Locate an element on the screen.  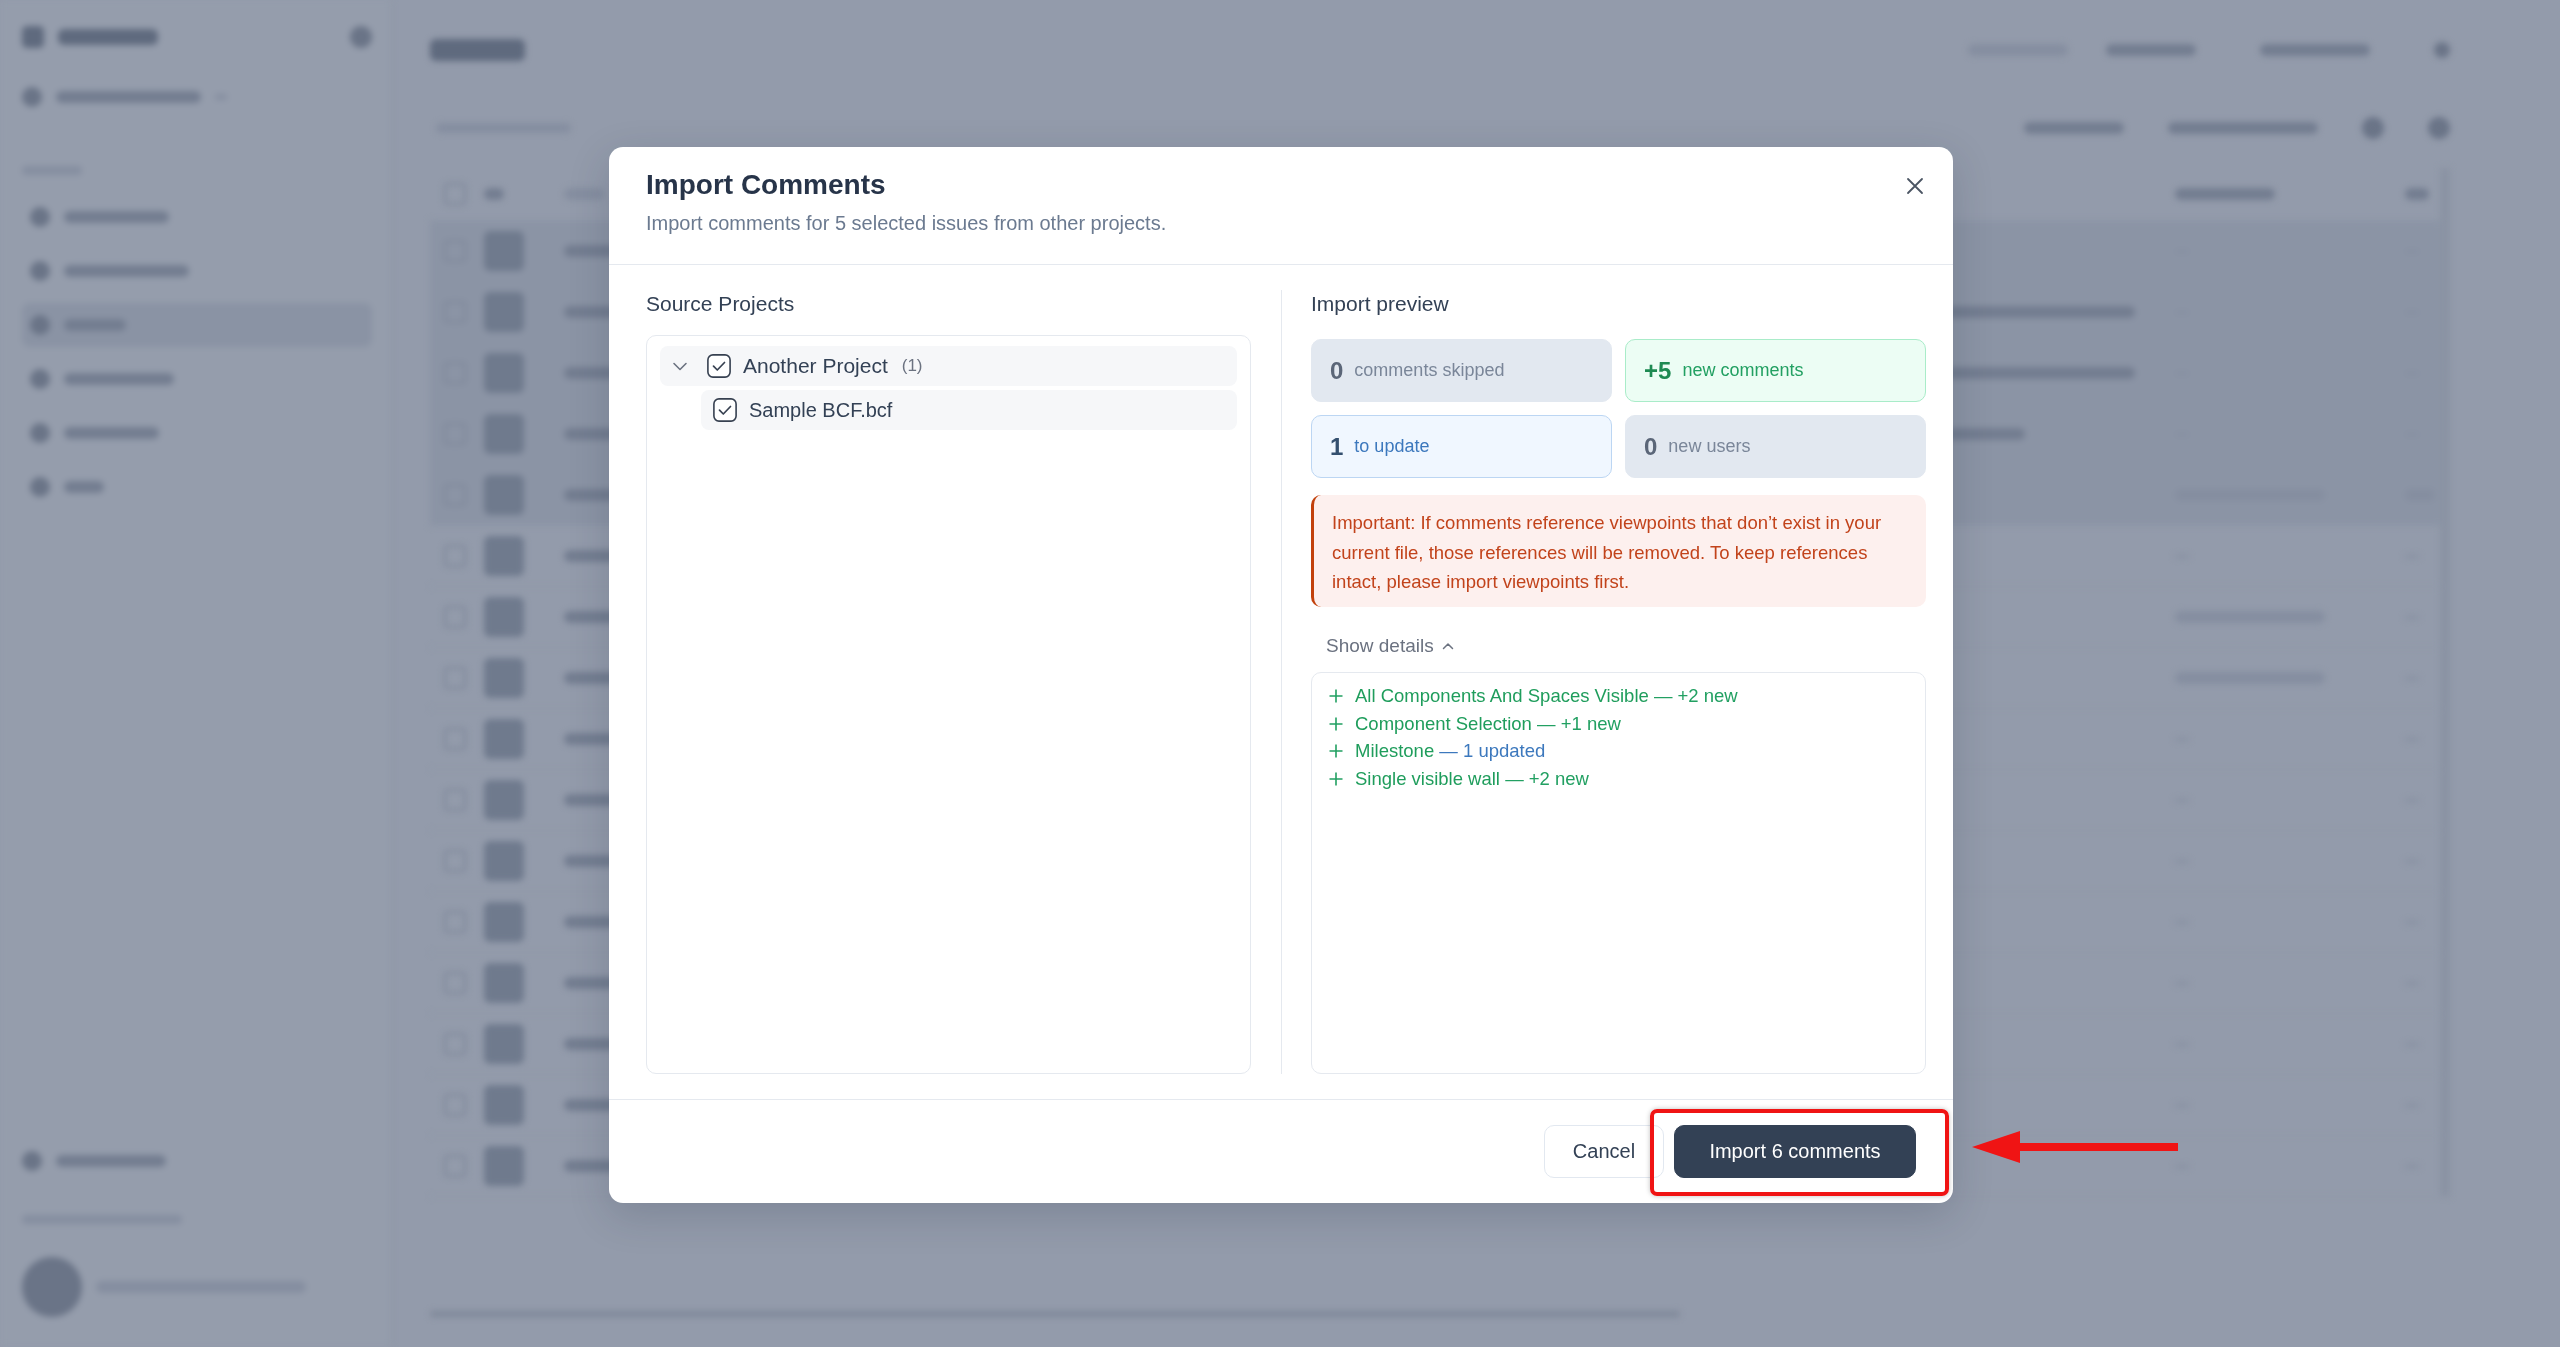
dialog-title: Import Comments is located at coordinates (766, 185).